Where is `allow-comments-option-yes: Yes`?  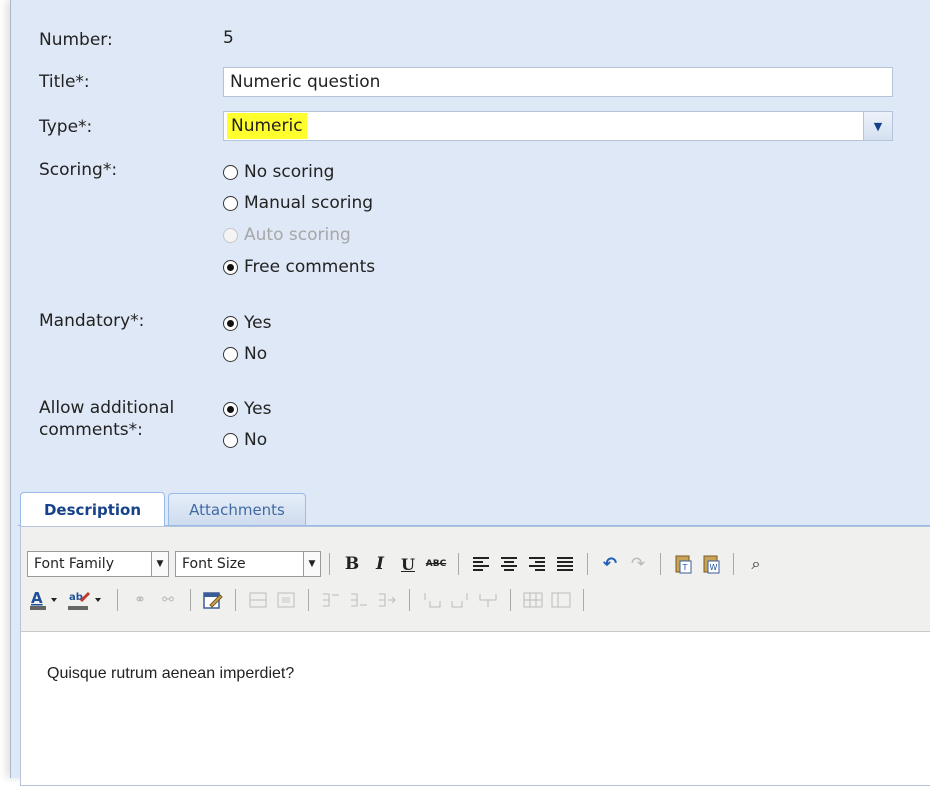
allow-comments-option-yes: Yes is located at coordinates (247, 409).